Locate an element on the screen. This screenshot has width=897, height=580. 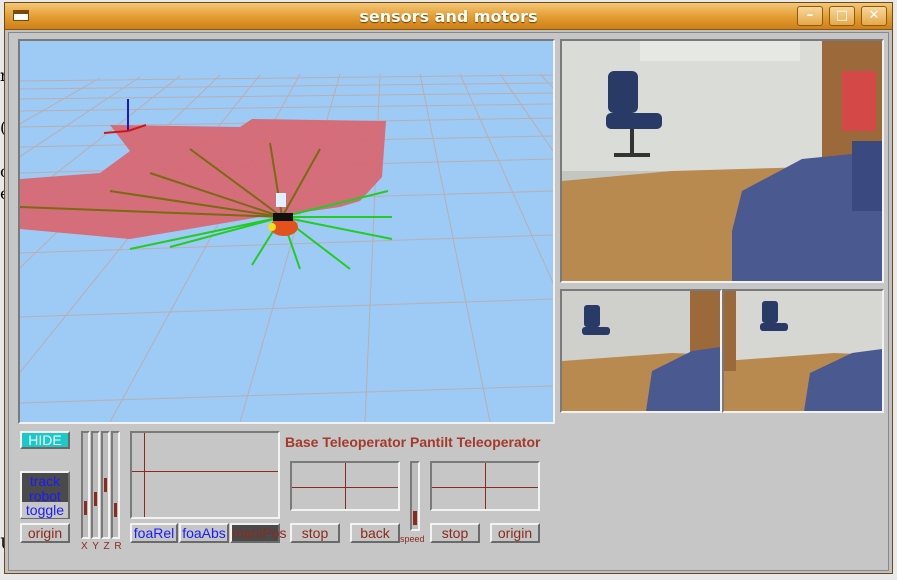
speed-slider is located at coordinates (415, 496).